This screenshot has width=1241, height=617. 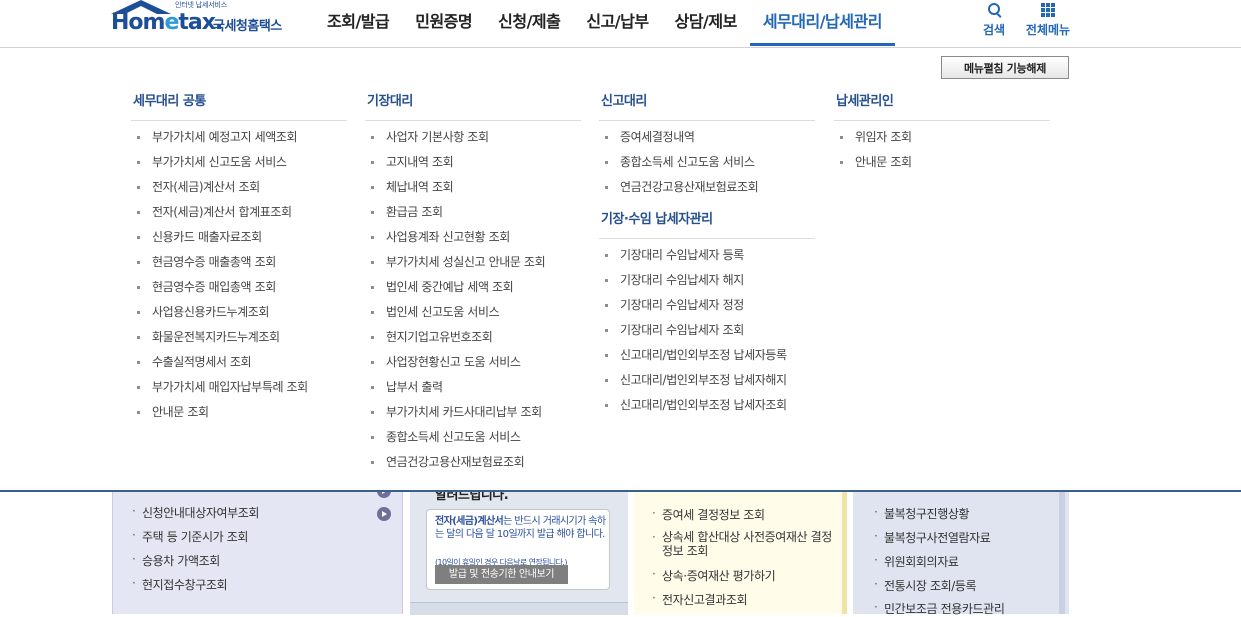 What do you see at coordinates (473, 187) in the screenshot?
I see `menu-item: 체납내역 조회` at bounding box center [473, 187].